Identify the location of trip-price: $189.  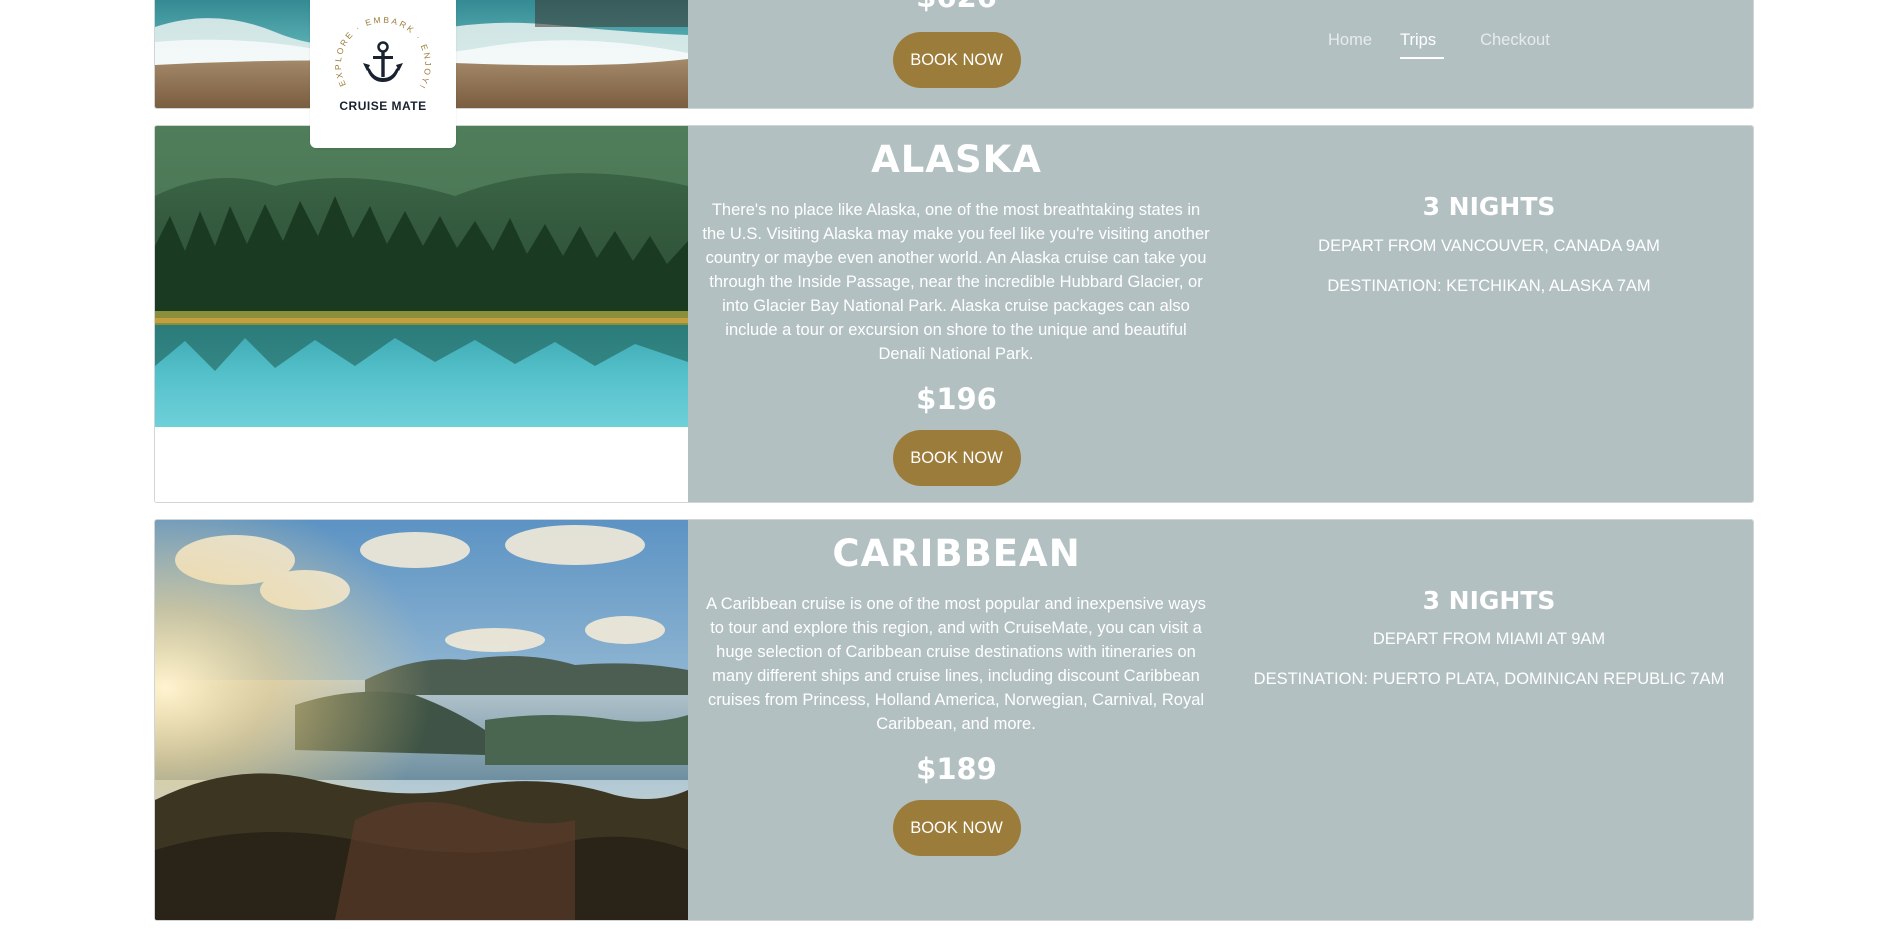
(956, 769).